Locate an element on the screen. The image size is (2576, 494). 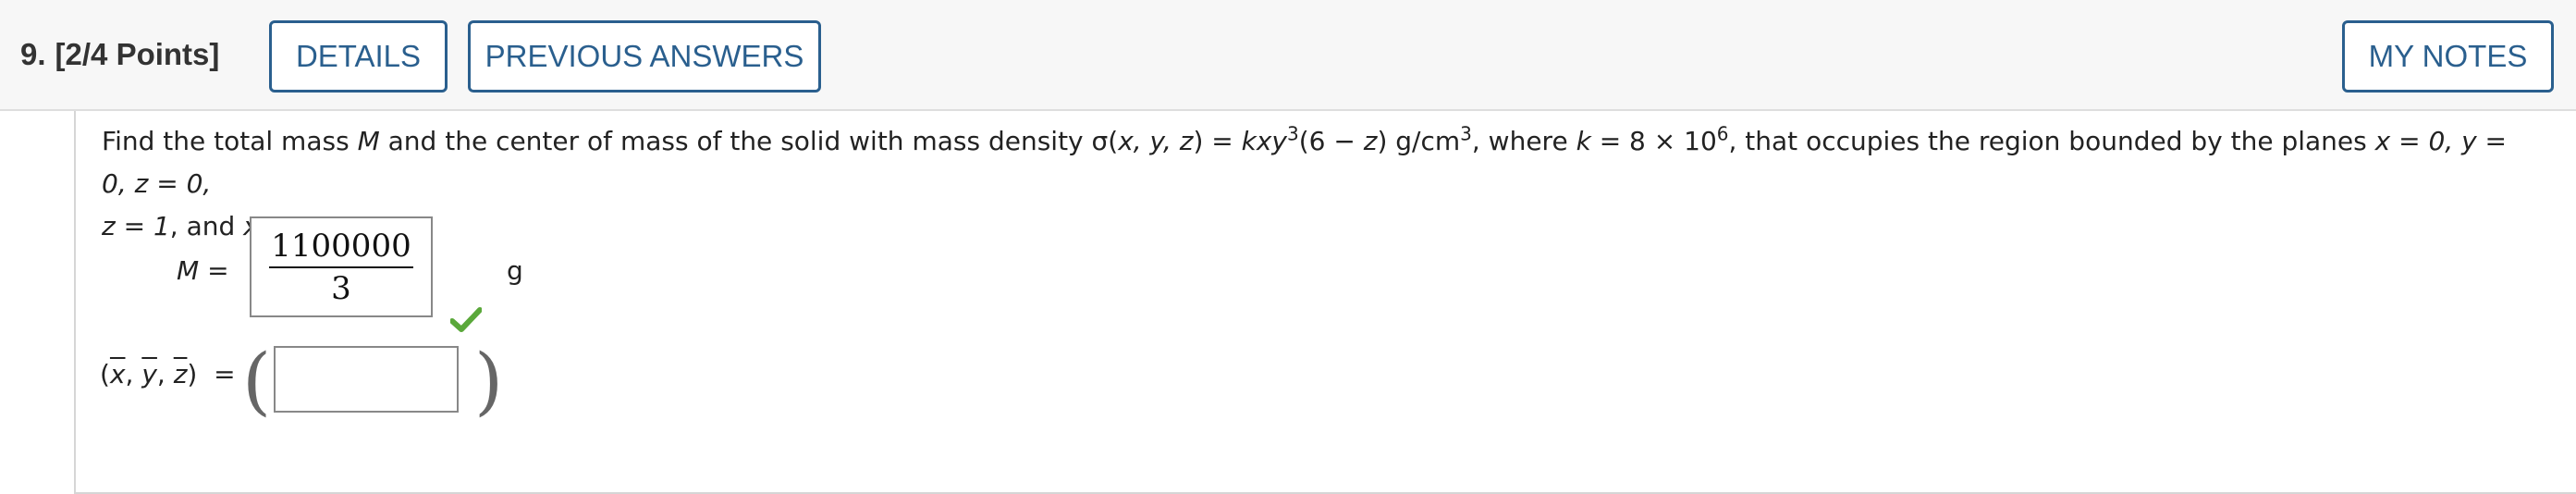
mass-unit: g is located at coordinates (515, 271).